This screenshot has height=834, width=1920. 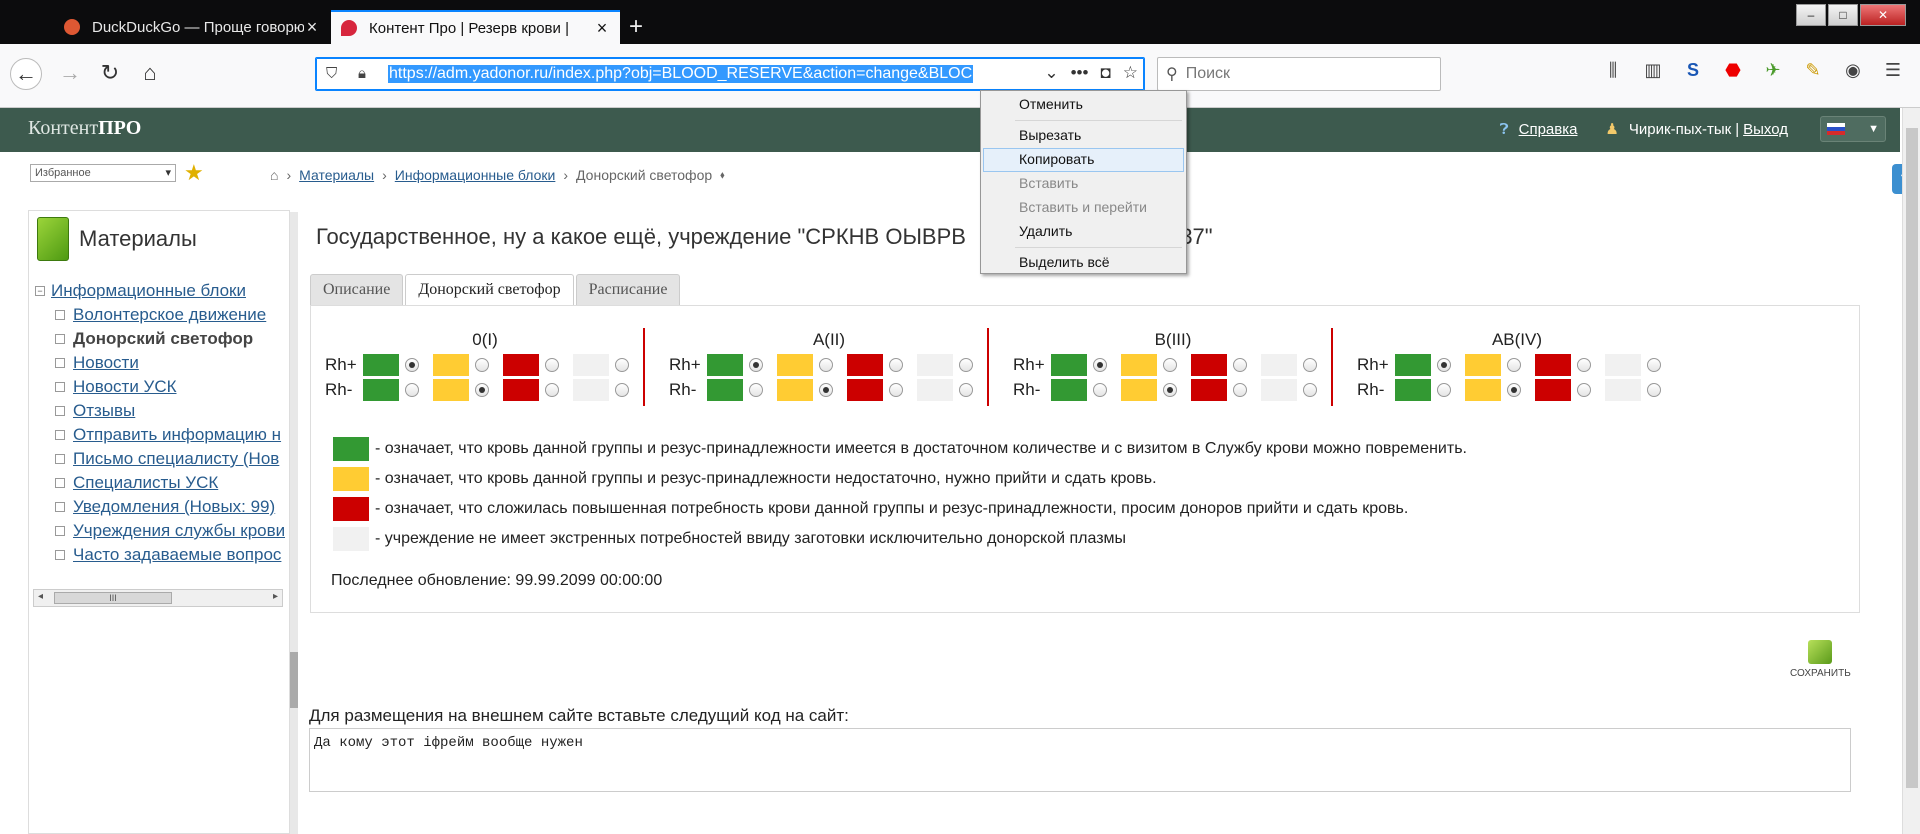 I want to click on library-icon: ⫼, so click(x=1613, y=70).